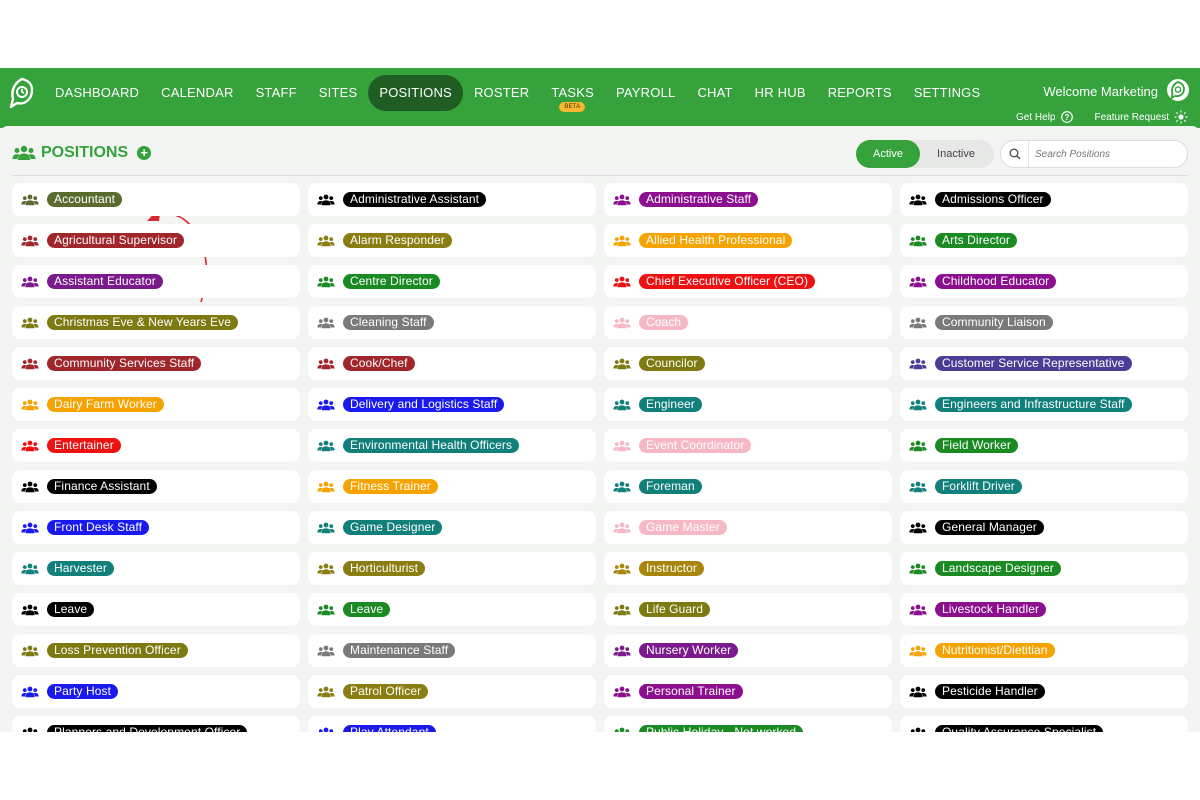 The height and width of the screenshot is (800, 1200). Describe the element at coordinates (156, 691) in the screenshot. I see `position-card: Party Host` at that location.